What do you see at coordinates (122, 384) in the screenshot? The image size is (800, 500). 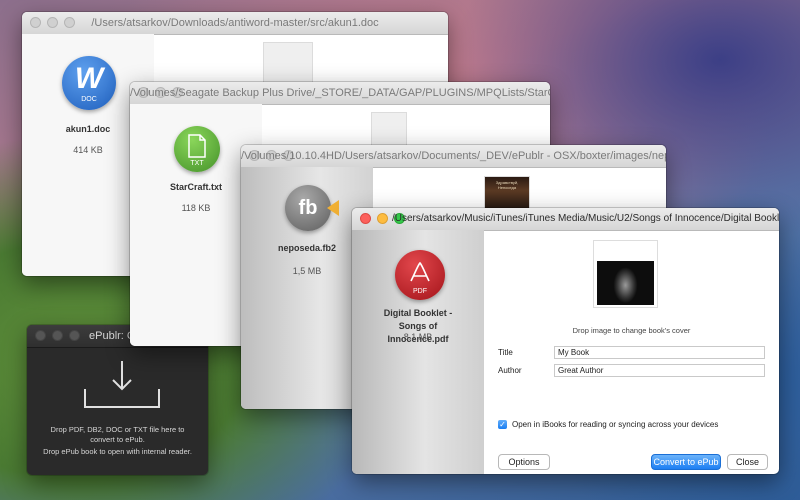 I see `download-tray-icon` at bounding box center [122, 384].